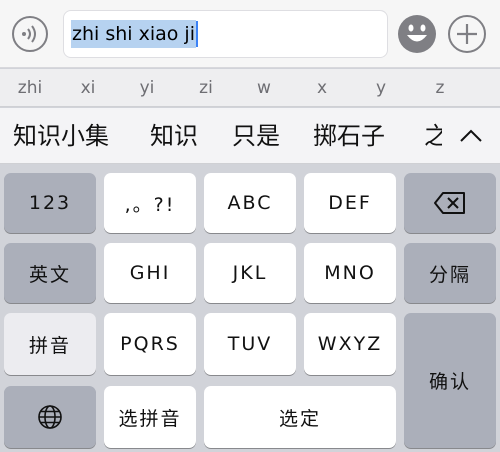  I want to click on separator-key-label: 分隔, so click(449, 274).